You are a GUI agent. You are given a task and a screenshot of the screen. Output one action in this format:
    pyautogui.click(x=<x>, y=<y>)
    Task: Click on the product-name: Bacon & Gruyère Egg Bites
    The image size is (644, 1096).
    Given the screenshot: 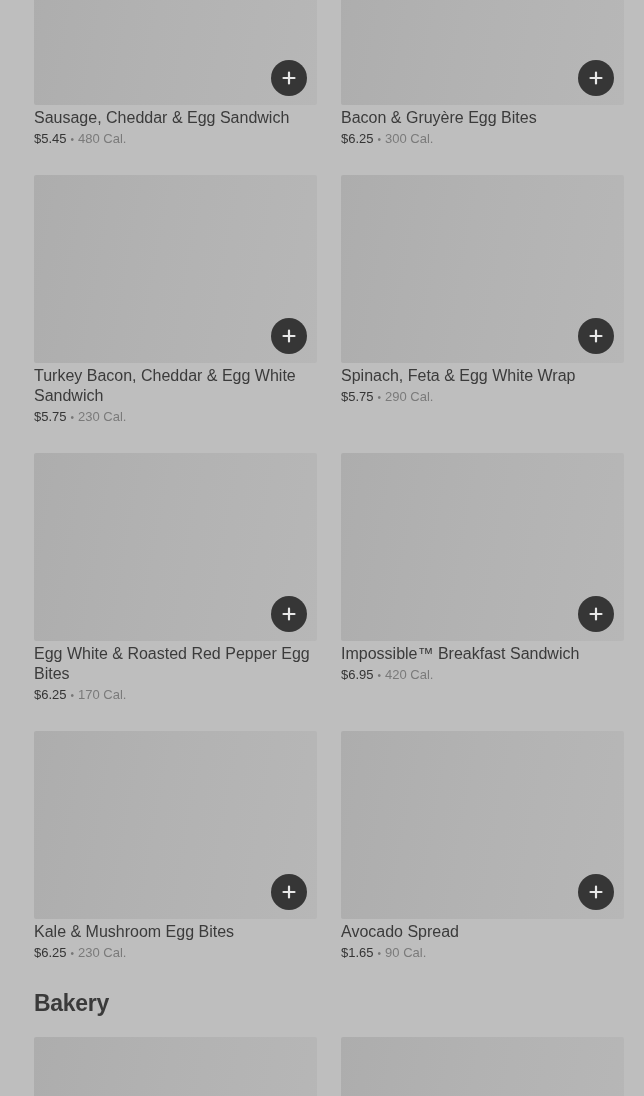 What is the action you would take?
    pyautogui.click(x=482, y=118)
    